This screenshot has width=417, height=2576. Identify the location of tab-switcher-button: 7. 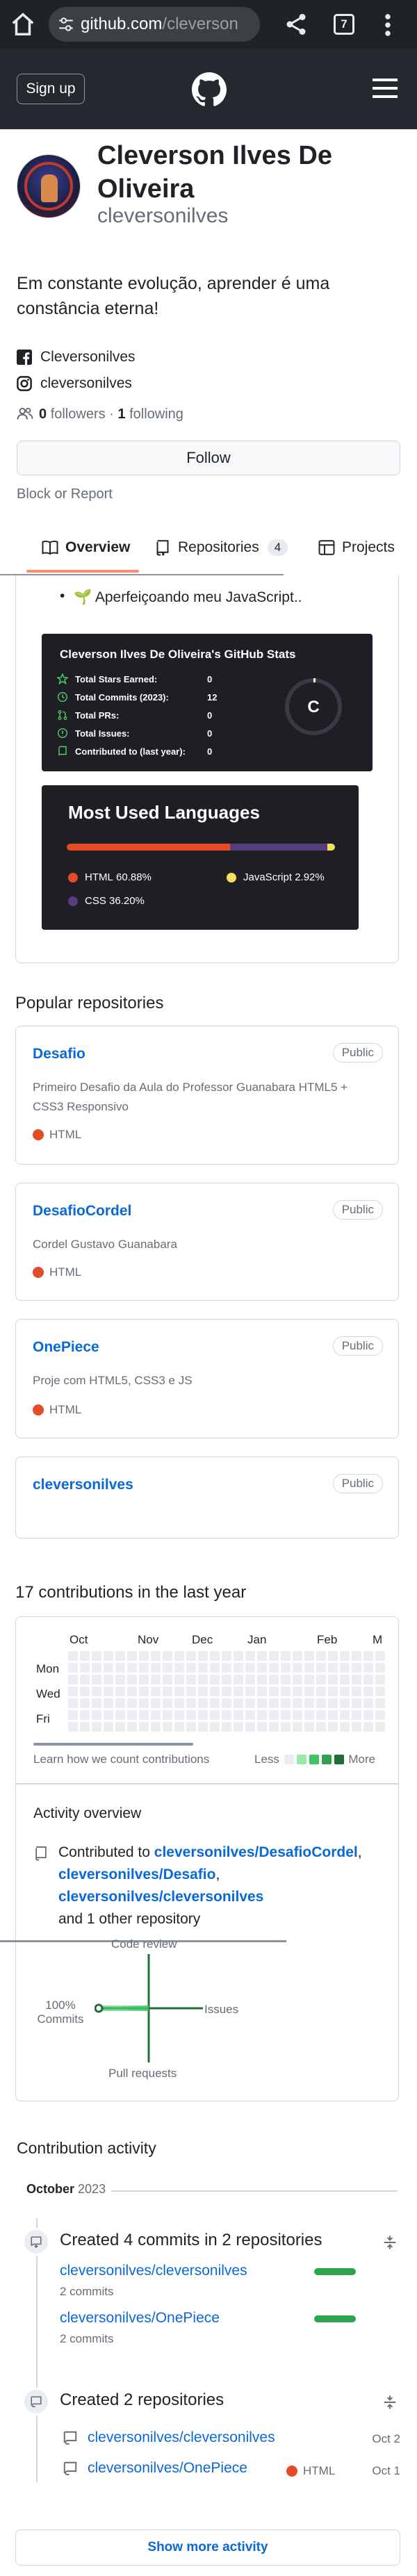
(344, 24).